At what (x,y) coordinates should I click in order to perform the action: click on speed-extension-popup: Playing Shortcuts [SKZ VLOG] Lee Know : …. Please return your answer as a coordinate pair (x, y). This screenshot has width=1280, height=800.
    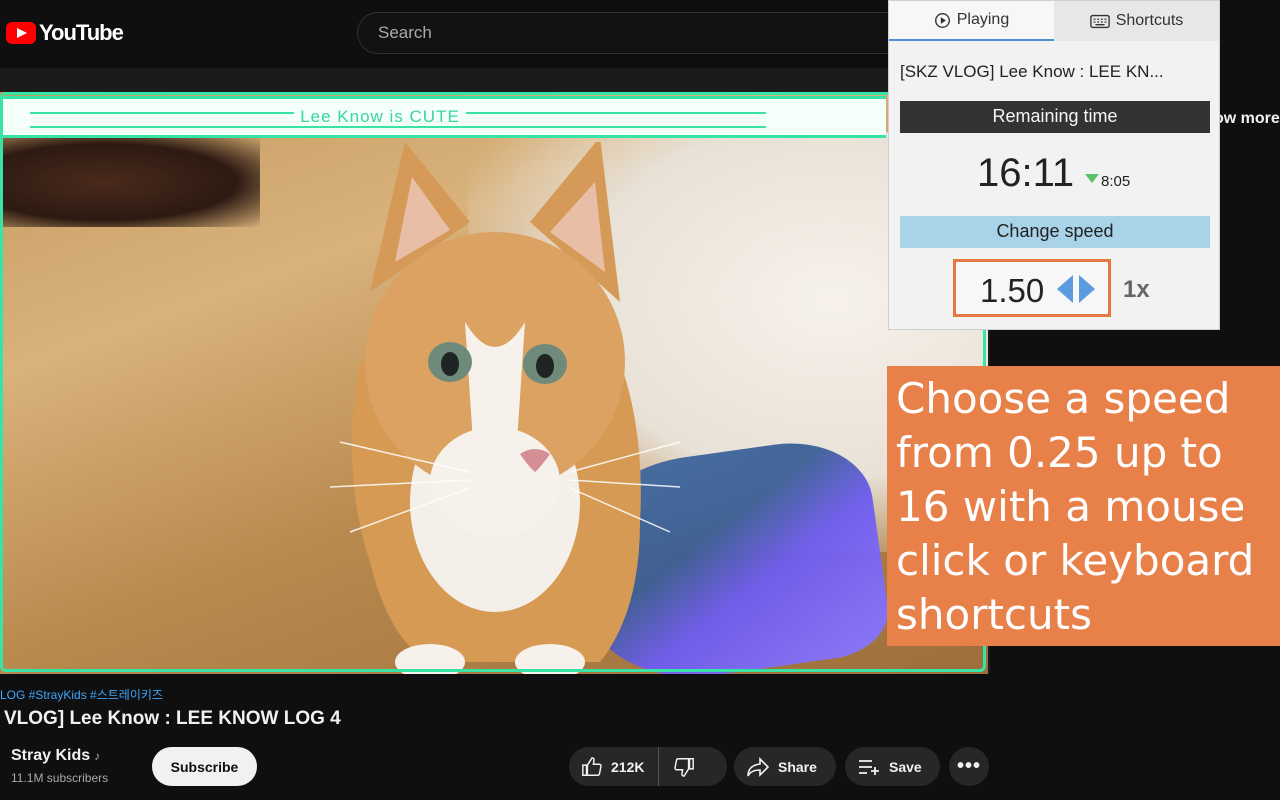
    Looking at the image, I should click on (1054, 165).